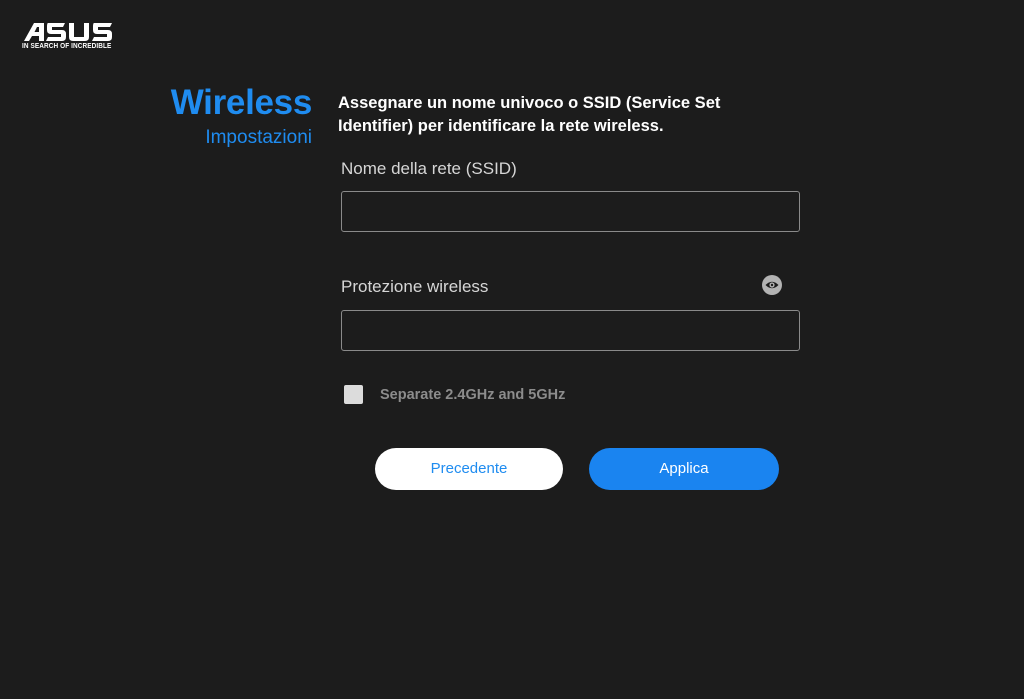  I want to click on page-heading: Wireless Impostazioni, so click(241, 116).